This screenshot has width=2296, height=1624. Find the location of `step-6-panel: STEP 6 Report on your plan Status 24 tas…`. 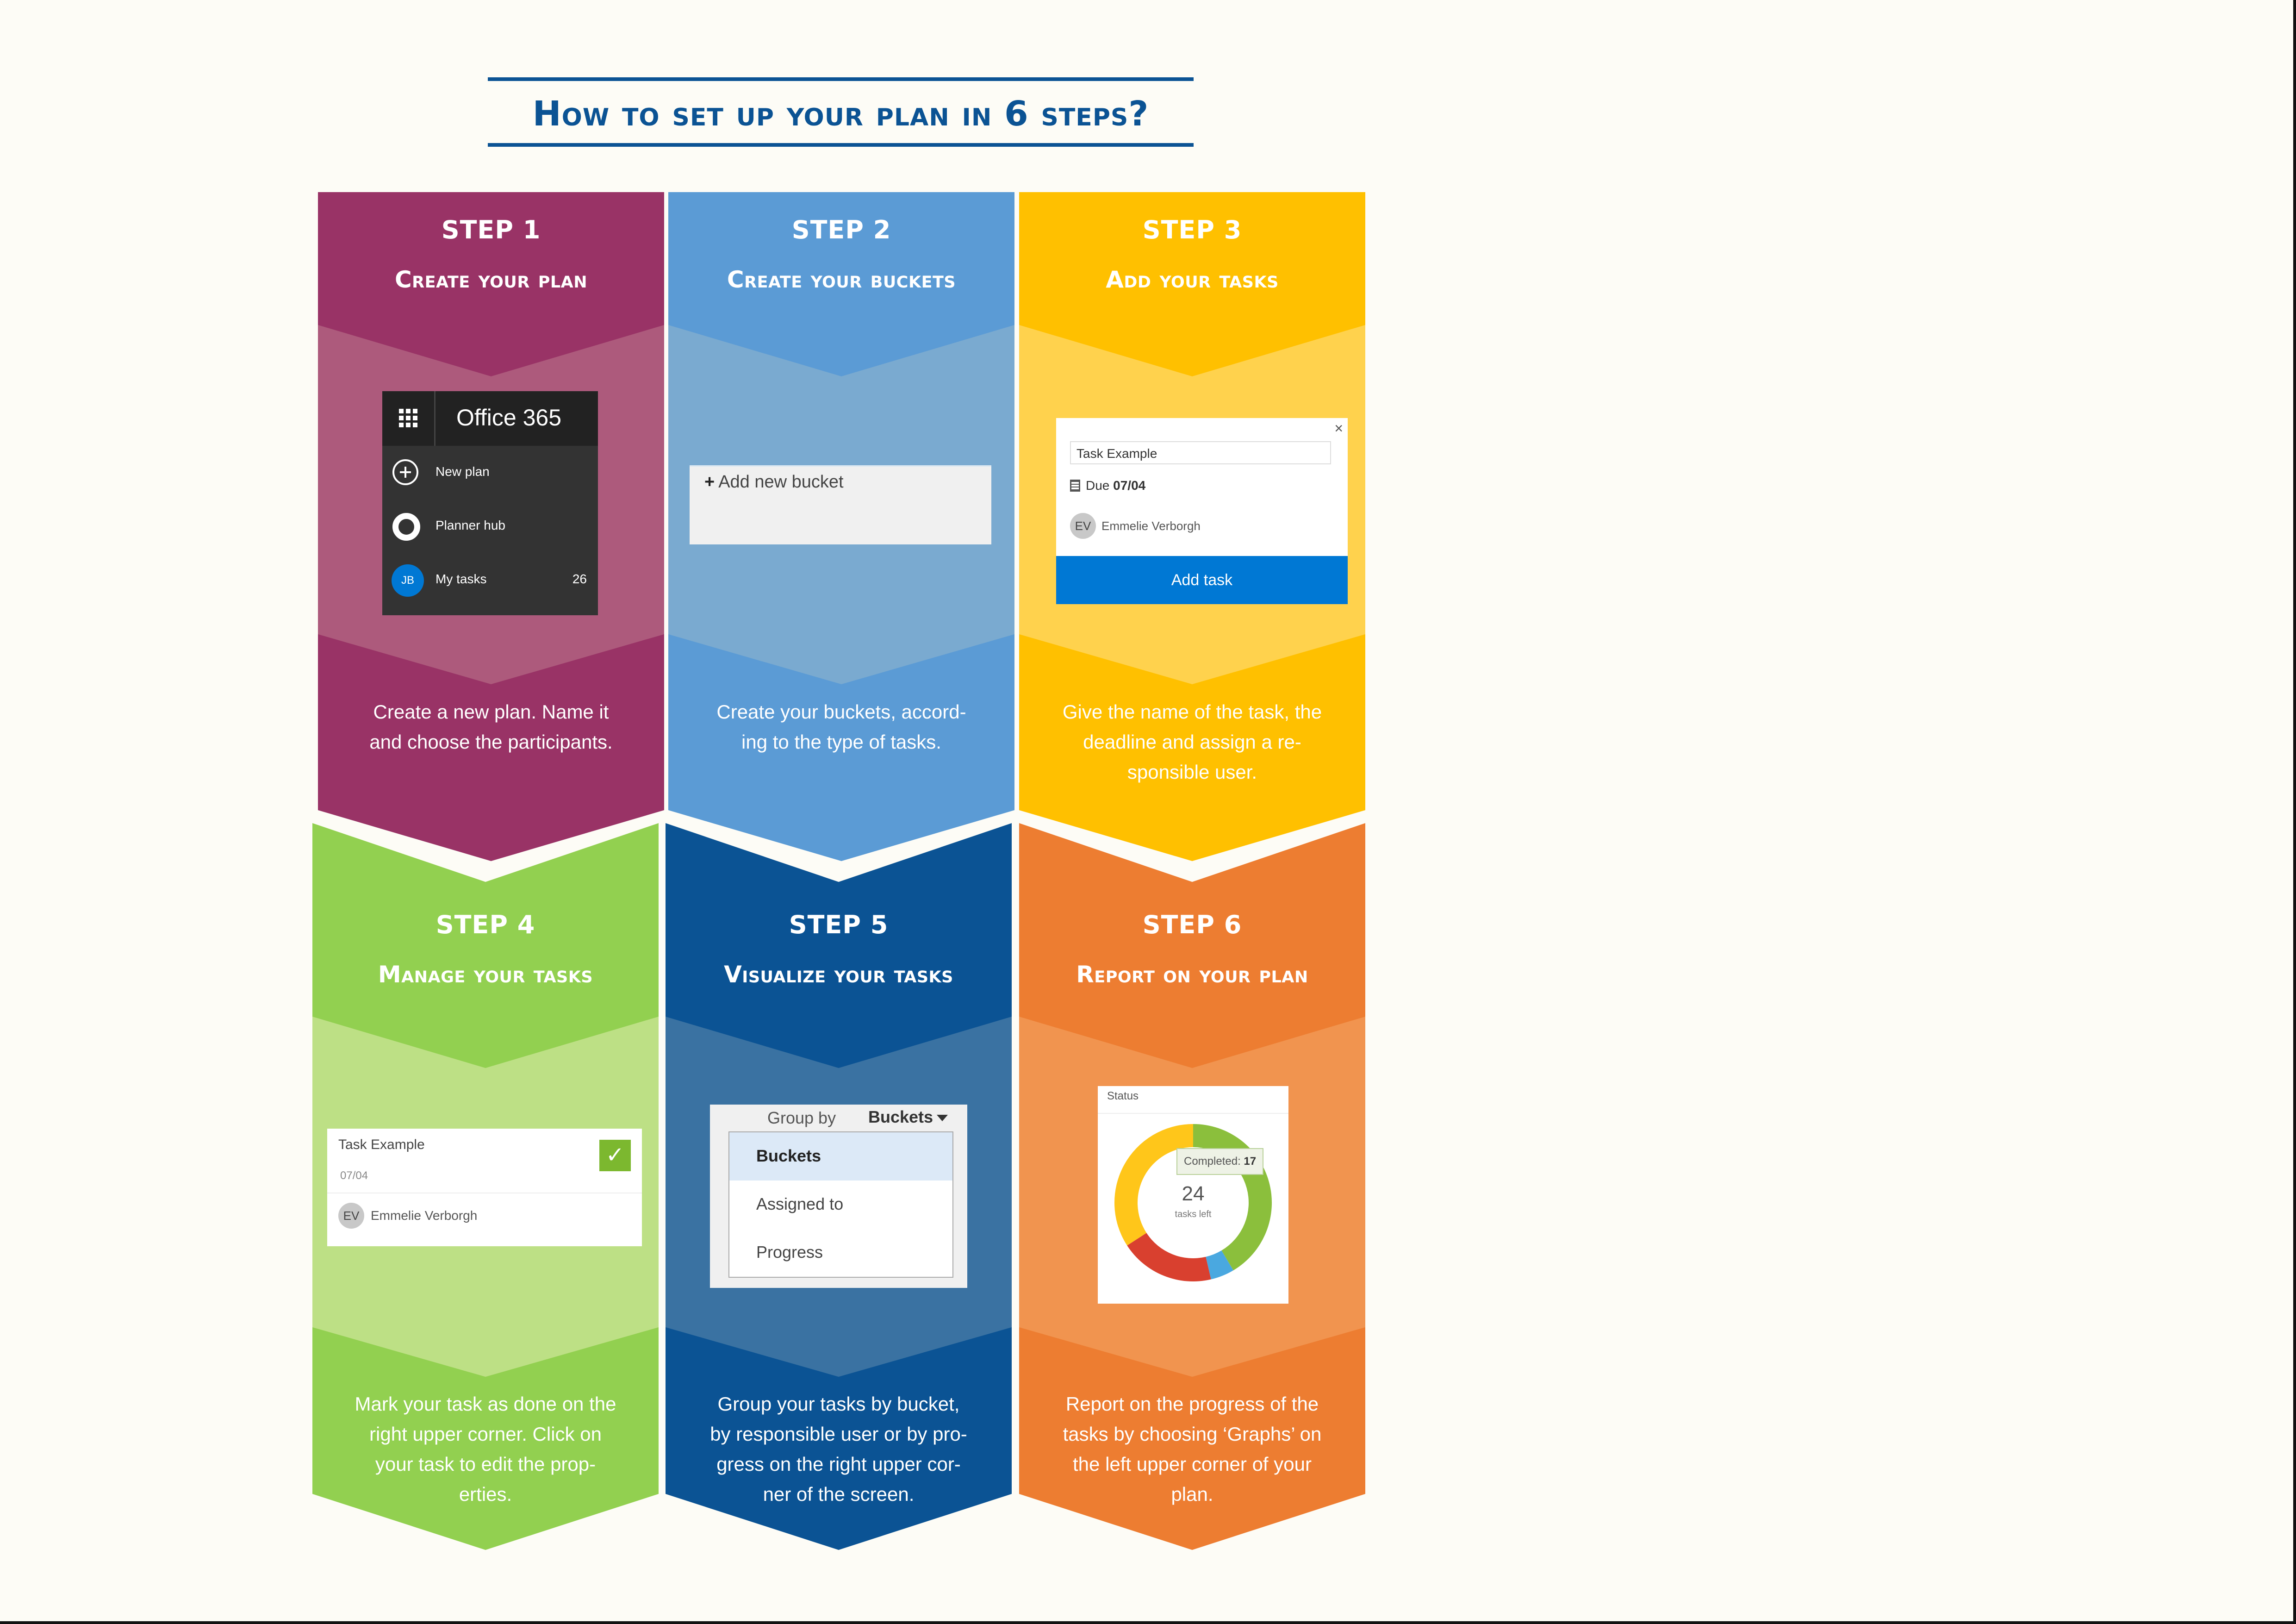

step-6-panel: STEP 6 Report on your plan Status 24 tas… is located at coordinates (1192, 1186).